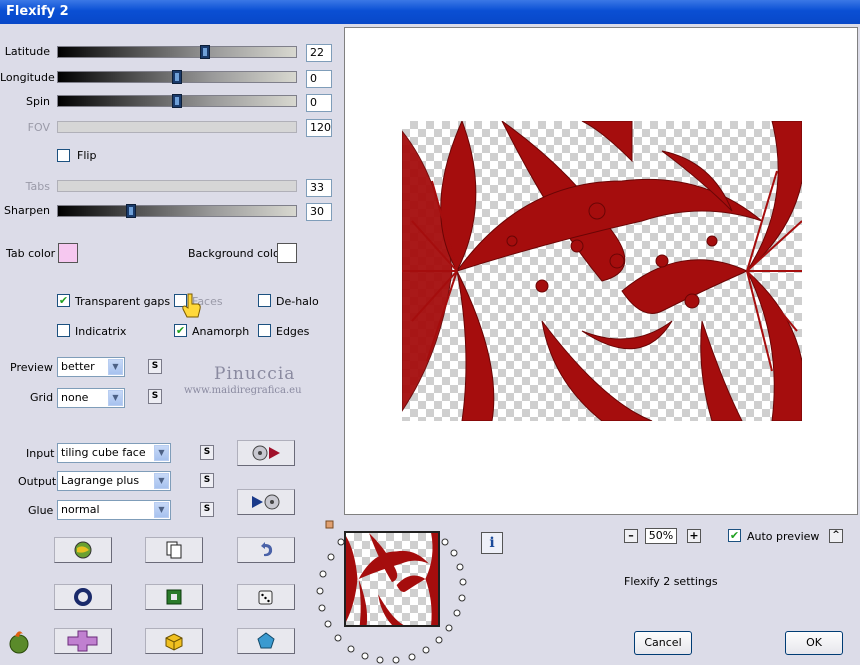  What do you see at coordinates (266, 502) in the screenshot?
I see `save-output-button` at bounding box center [266, 502].